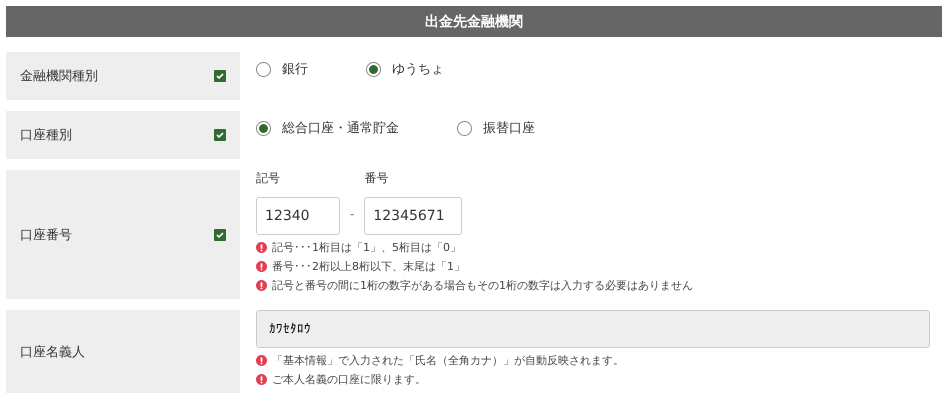  I want to click on hint-text: 「基本情報」で入力された「氏名（全角カナ）」が自動反映されます。, so click(448, 360).